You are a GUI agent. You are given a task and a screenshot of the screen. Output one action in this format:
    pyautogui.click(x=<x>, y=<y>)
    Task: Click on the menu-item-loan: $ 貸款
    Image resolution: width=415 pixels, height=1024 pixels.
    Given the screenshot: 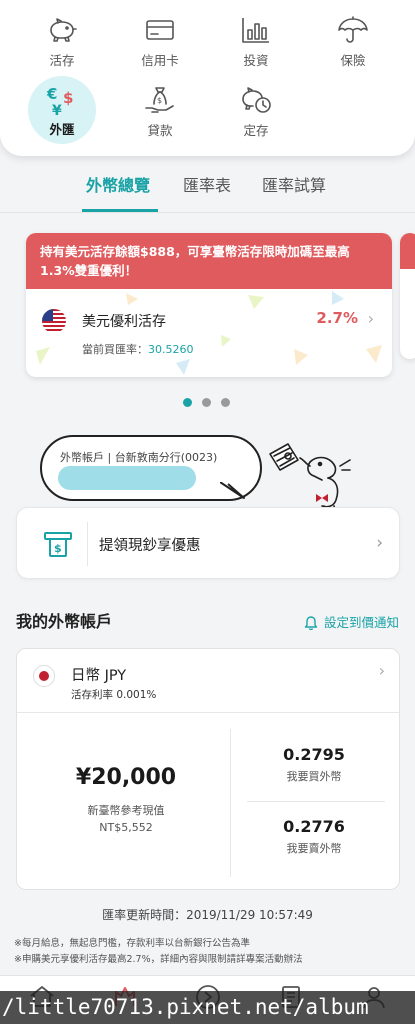 What is the action you would take?
    pyautogui.click(x=160, y=116)
    